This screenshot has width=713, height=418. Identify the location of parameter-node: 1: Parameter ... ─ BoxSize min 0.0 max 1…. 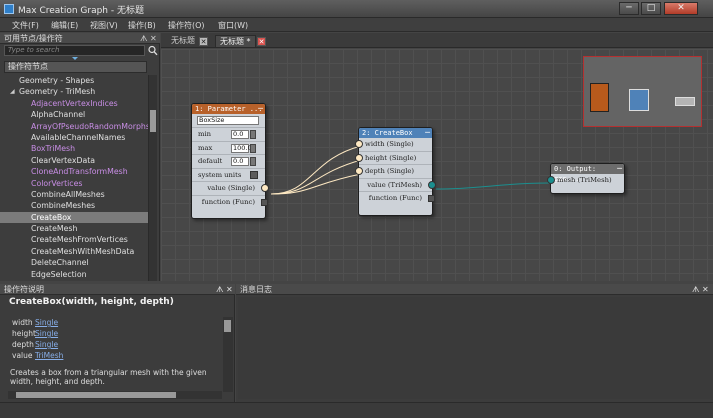
(230, 161).